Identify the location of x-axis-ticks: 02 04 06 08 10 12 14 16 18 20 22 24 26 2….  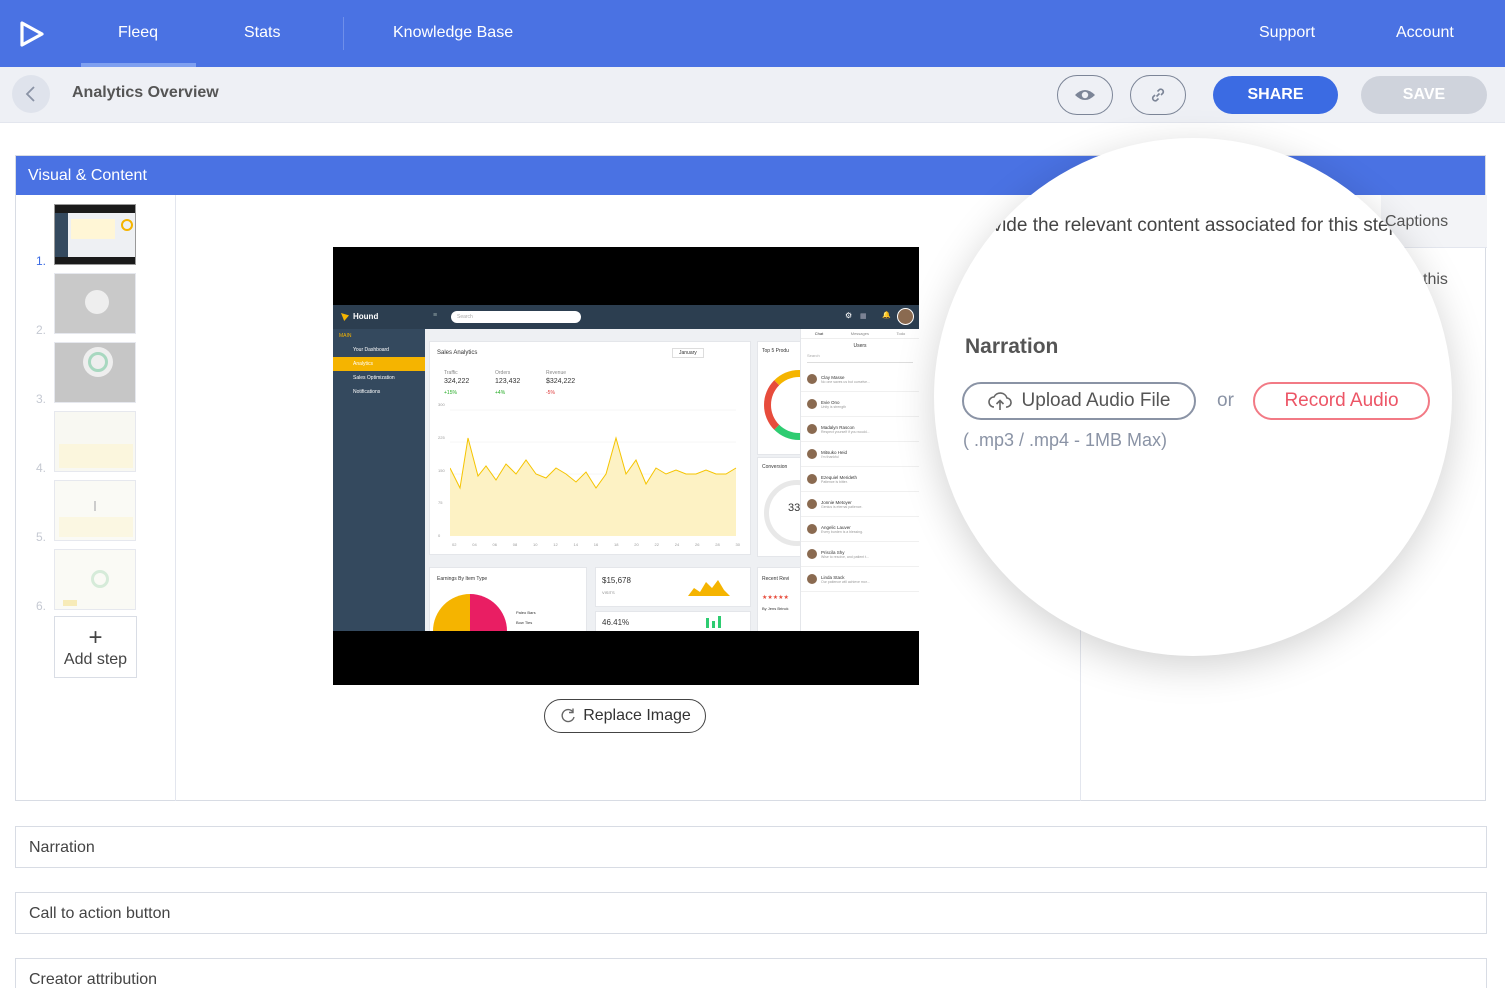
(596, 544).